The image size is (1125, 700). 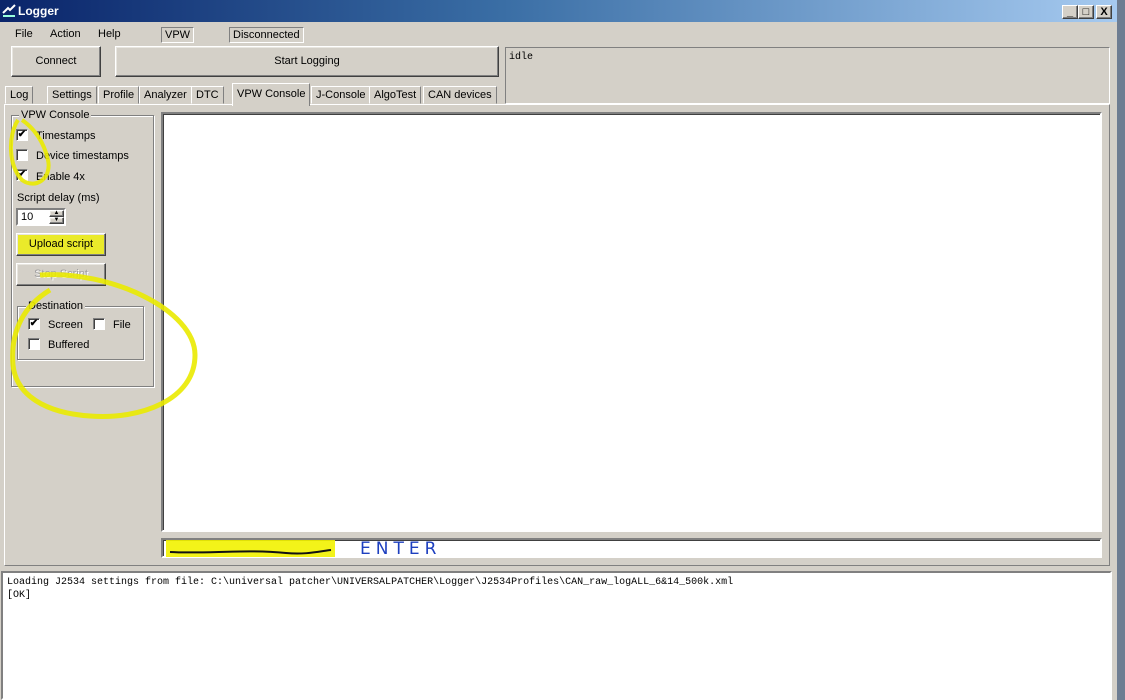 What do you see at coordinates (266, 35) in the screenshot?
I see `connection-status: Disconnected` at bounding box center [266, 35].